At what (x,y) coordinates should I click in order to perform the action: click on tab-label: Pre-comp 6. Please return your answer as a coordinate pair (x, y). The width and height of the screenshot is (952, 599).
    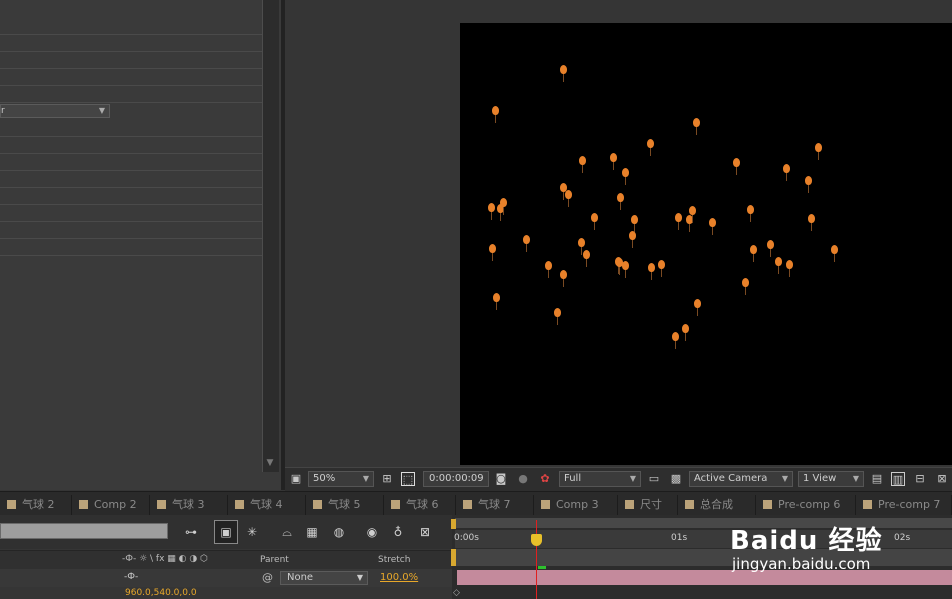
    Looking at the image, I should click on (809, 504).